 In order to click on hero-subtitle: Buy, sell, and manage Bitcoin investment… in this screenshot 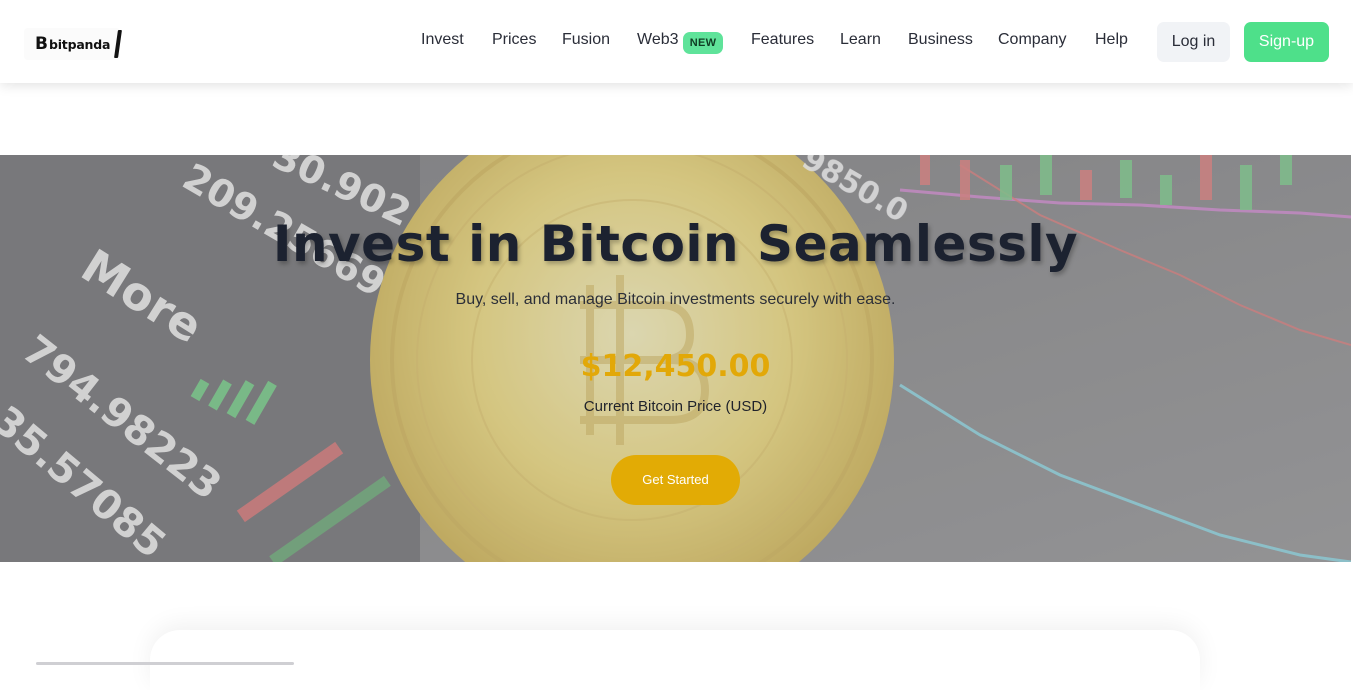, I will do `click(675, 299)`.